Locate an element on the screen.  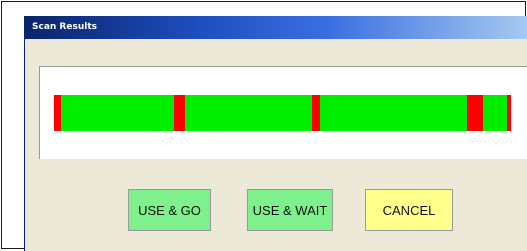
scan-result-bar is located at coordinates (282, 113).